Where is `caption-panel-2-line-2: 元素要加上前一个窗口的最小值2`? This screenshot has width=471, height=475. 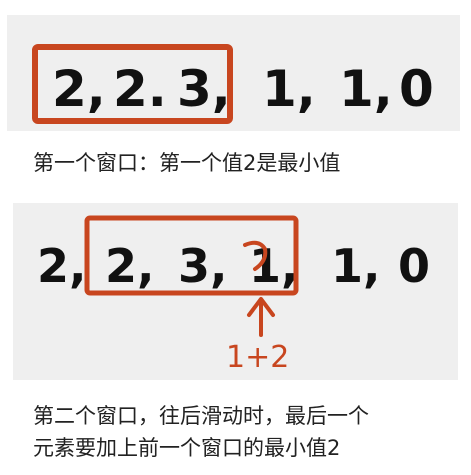 caption-panel-2-line-2: 元素要加上前一个窗口的最小值2 is located at coordinates (187, 448).